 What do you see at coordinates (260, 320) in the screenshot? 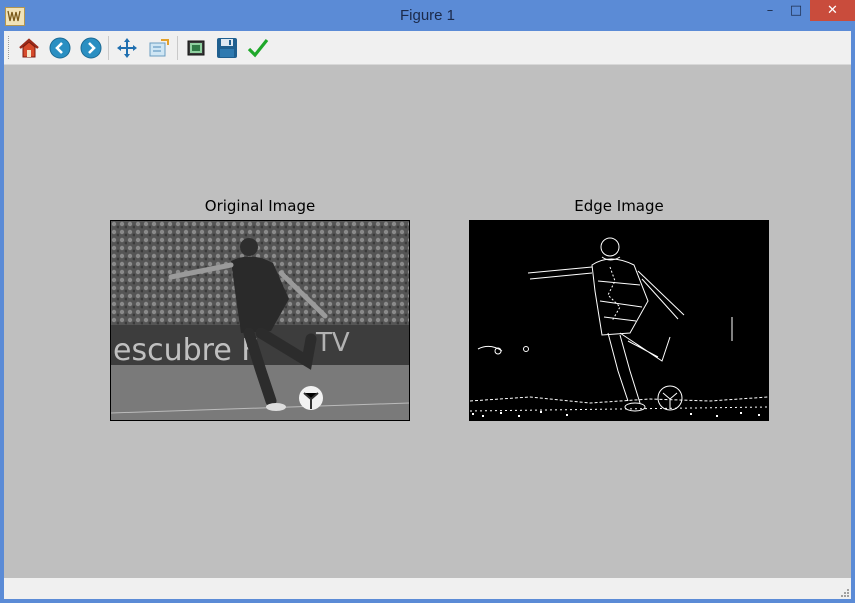
I see `original-image: escubre F TV` at bounding box center [260, 320].